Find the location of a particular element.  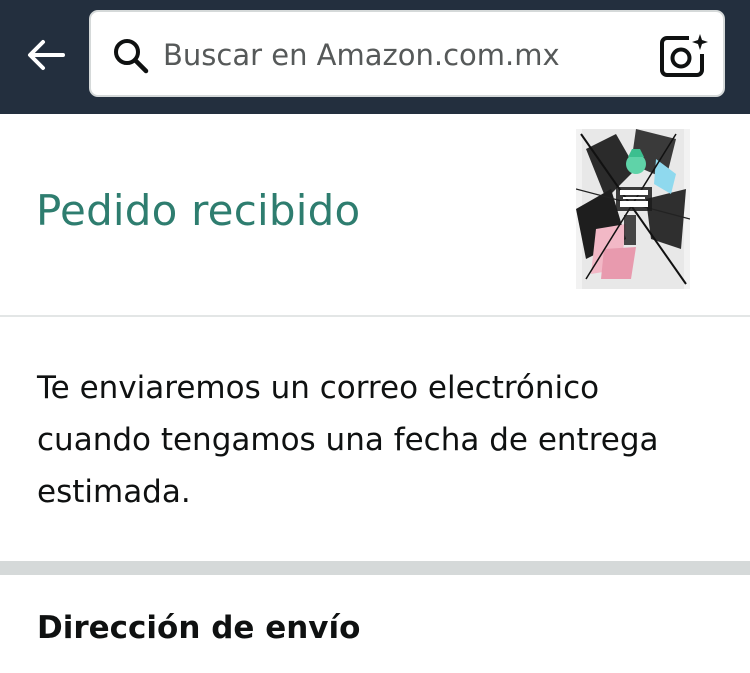

product-thumbnail is located at coordinates (633, 209).